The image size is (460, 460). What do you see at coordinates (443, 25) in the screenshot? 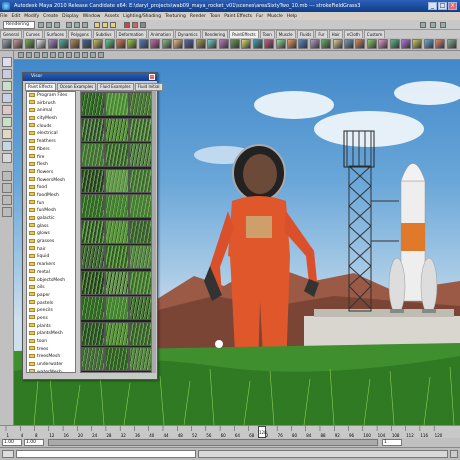
I see `show-channel-box-icon` at bounding box center [443, 25].